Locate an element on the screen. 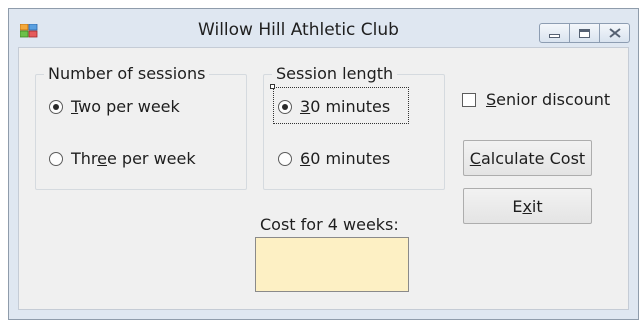 The image size is (641, 324). cost-label: Cost for 4 weeks: is located at coordinates (329, 224).